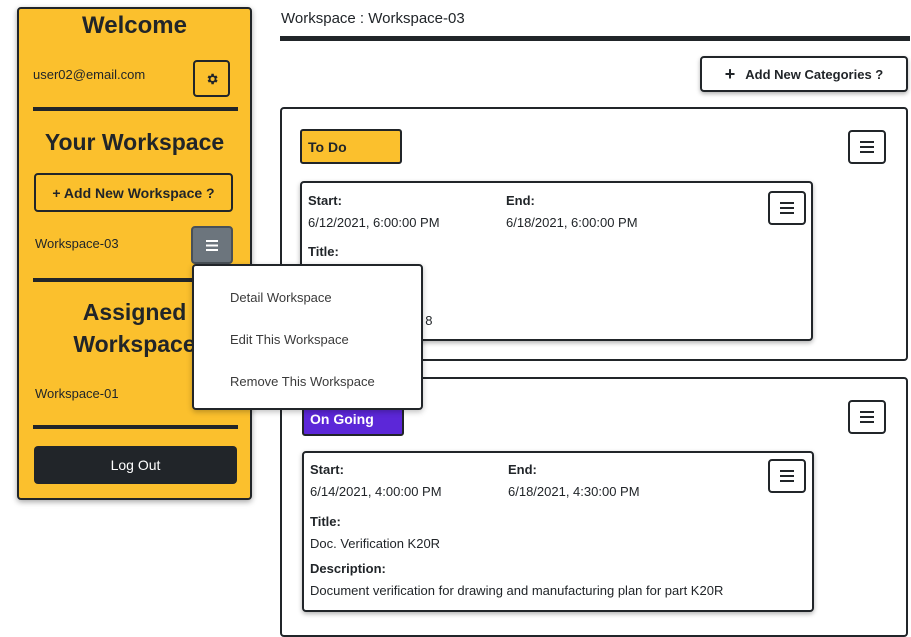  What do you see at coordinates (302, 381) in the screenshot?
I see `menu-item-remove-workspace: Remove This Workspace` at bounding box center [302, 381].